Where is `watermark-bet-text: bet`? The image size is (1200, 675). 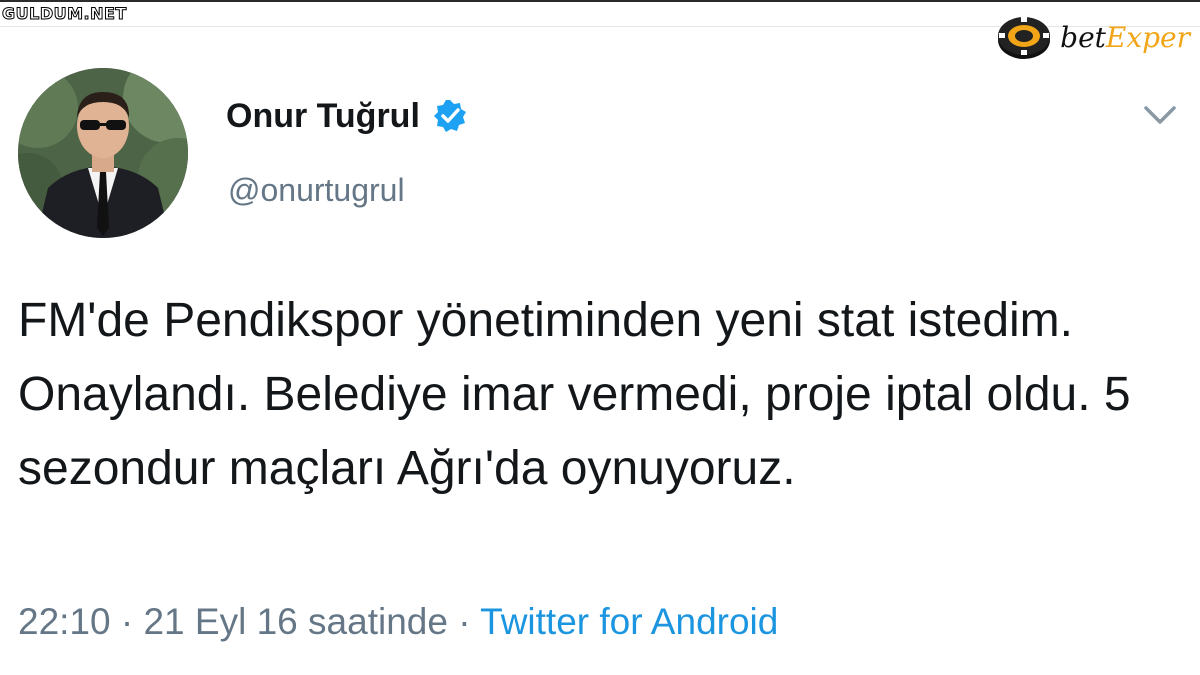 watermark-bet-text: bet is located at coordinates (1083, 37).